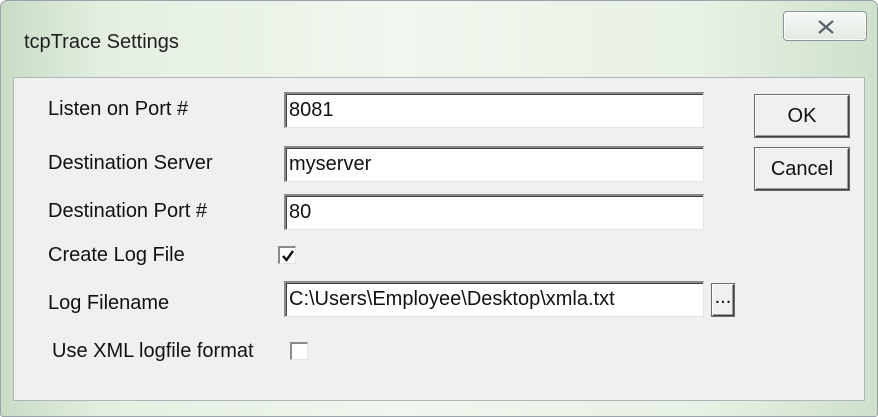  What do you see at coordinates (802, 169) in the screenshot?
I see `cancel-button: Cancel` at bounding box center [802, 169].